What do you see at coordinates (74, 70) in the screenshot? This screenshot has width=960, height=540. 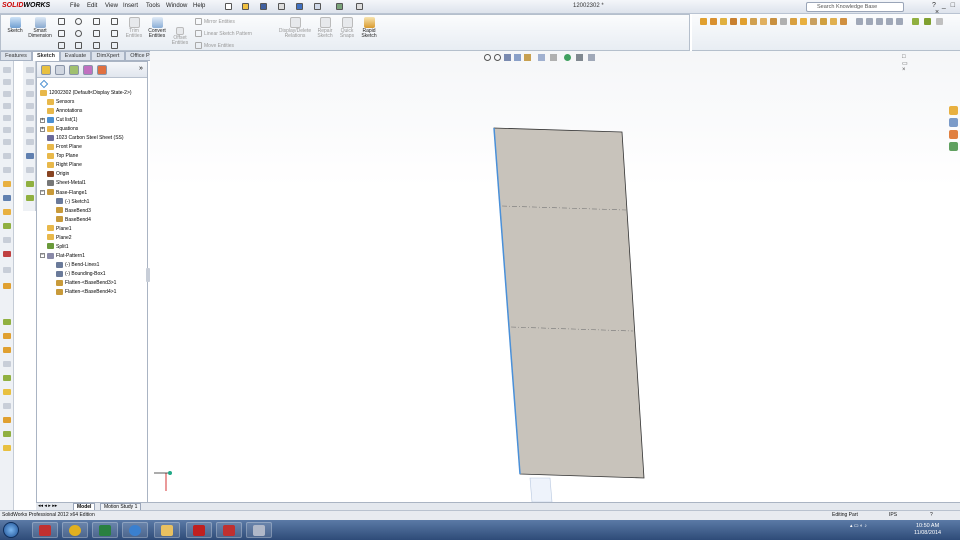 I see `configuration-manager-tab-icon` at bounding box center [74, 70].